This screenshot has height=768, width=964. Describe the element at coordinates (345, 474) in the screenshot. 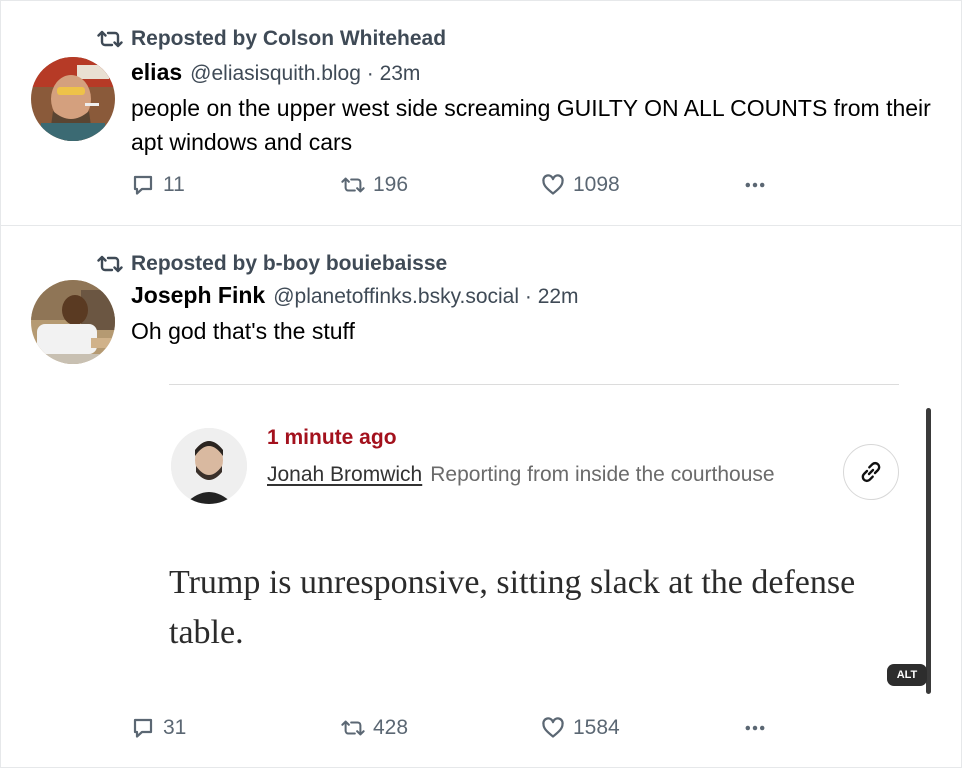

I see `reporter-name: Jonah Bromwich` at that location.